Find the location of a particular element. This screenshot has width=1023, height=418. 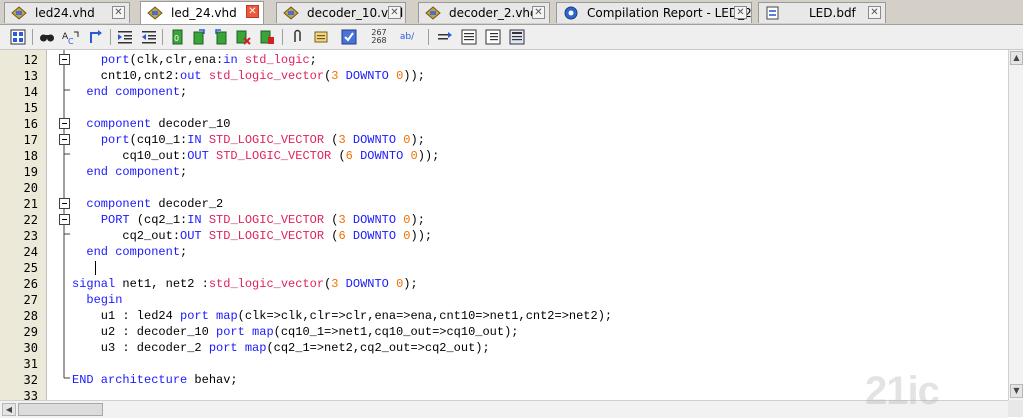

code-line: 19 end component; is located at coordinates (504, 172).